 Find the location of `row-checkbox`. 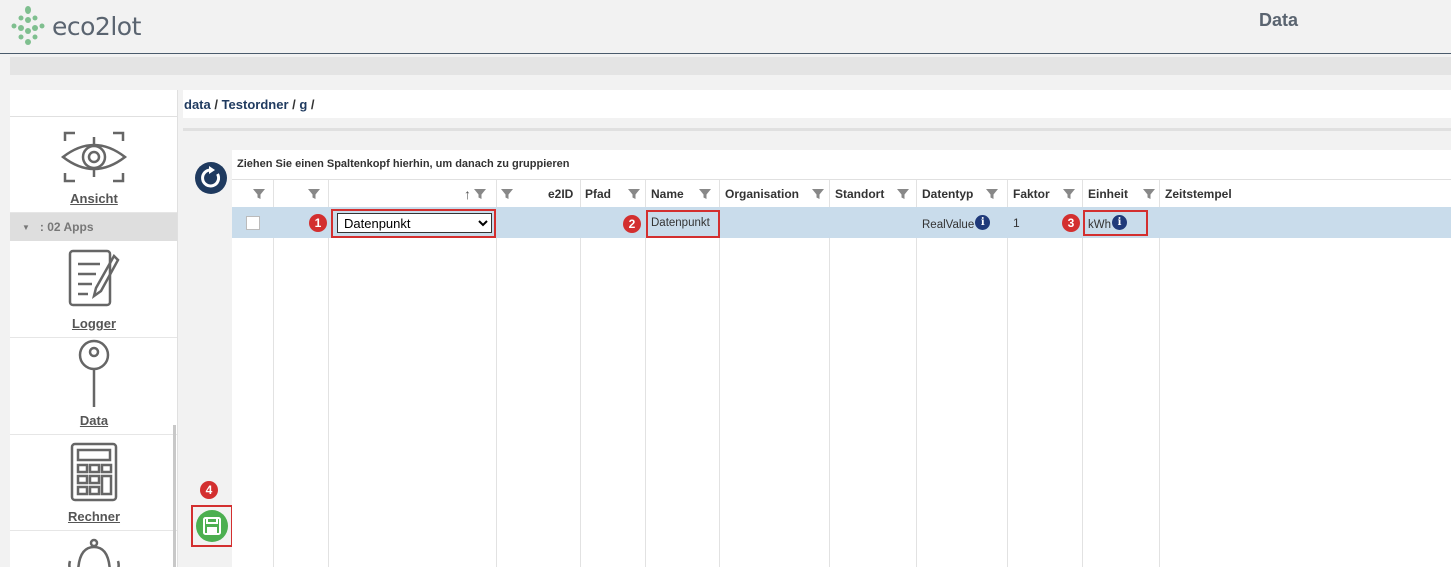

row-checkbox is located at coordinates (253, 222).